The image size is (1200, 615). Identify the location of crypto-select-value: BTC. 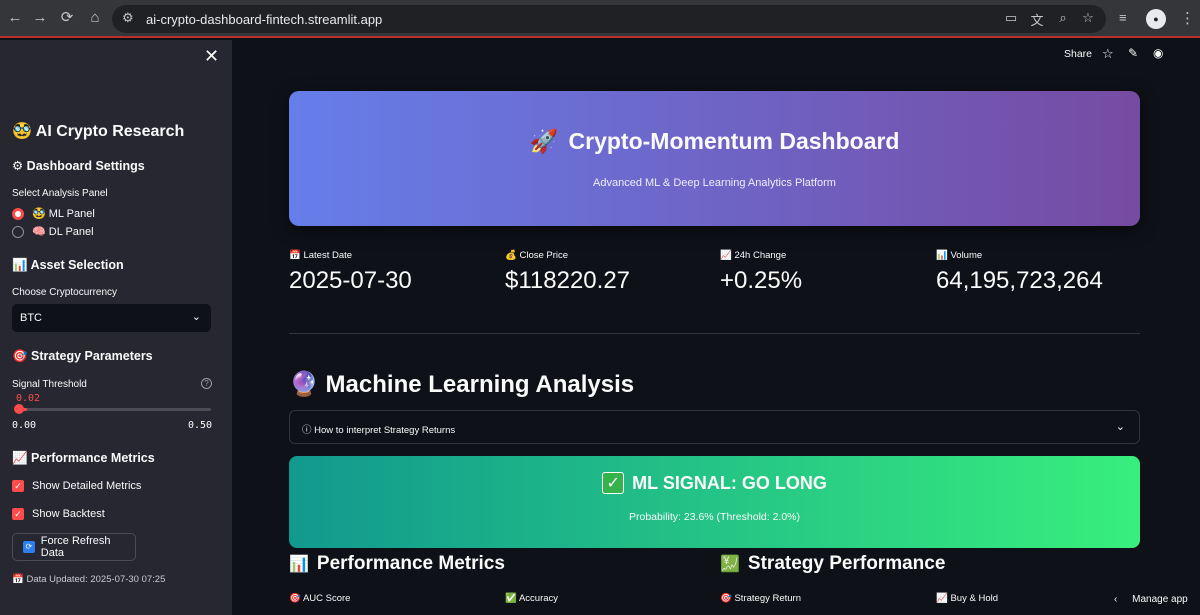
(31, 318).